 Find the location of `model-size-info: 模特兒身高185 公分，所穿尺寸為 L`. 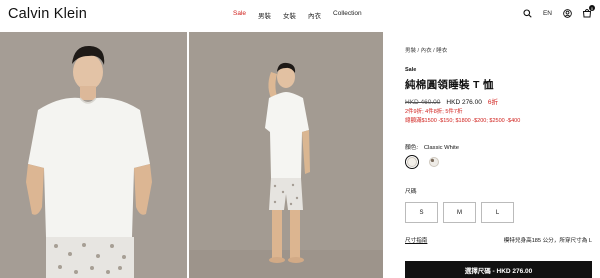

model-size-info: 模特兒身高185 公分，所穿尺寸為 L is located at coordinates (547, 241).